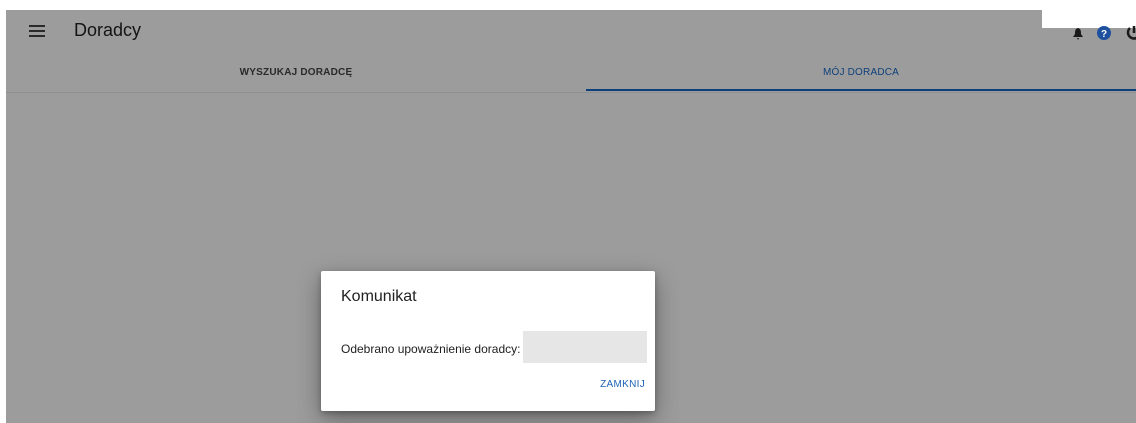 This screenshot has height=423, width=1136. Describe the element at coordinates (379, 296) in the screenshot. I see `dialog-title: Komunikat` at that location.